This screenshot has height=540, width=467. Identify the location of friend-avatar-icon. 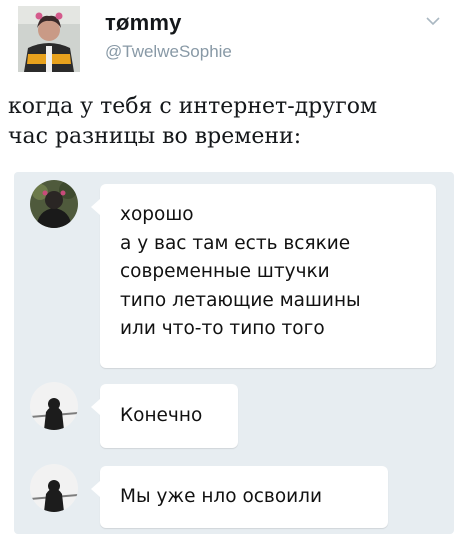
(54, 204).